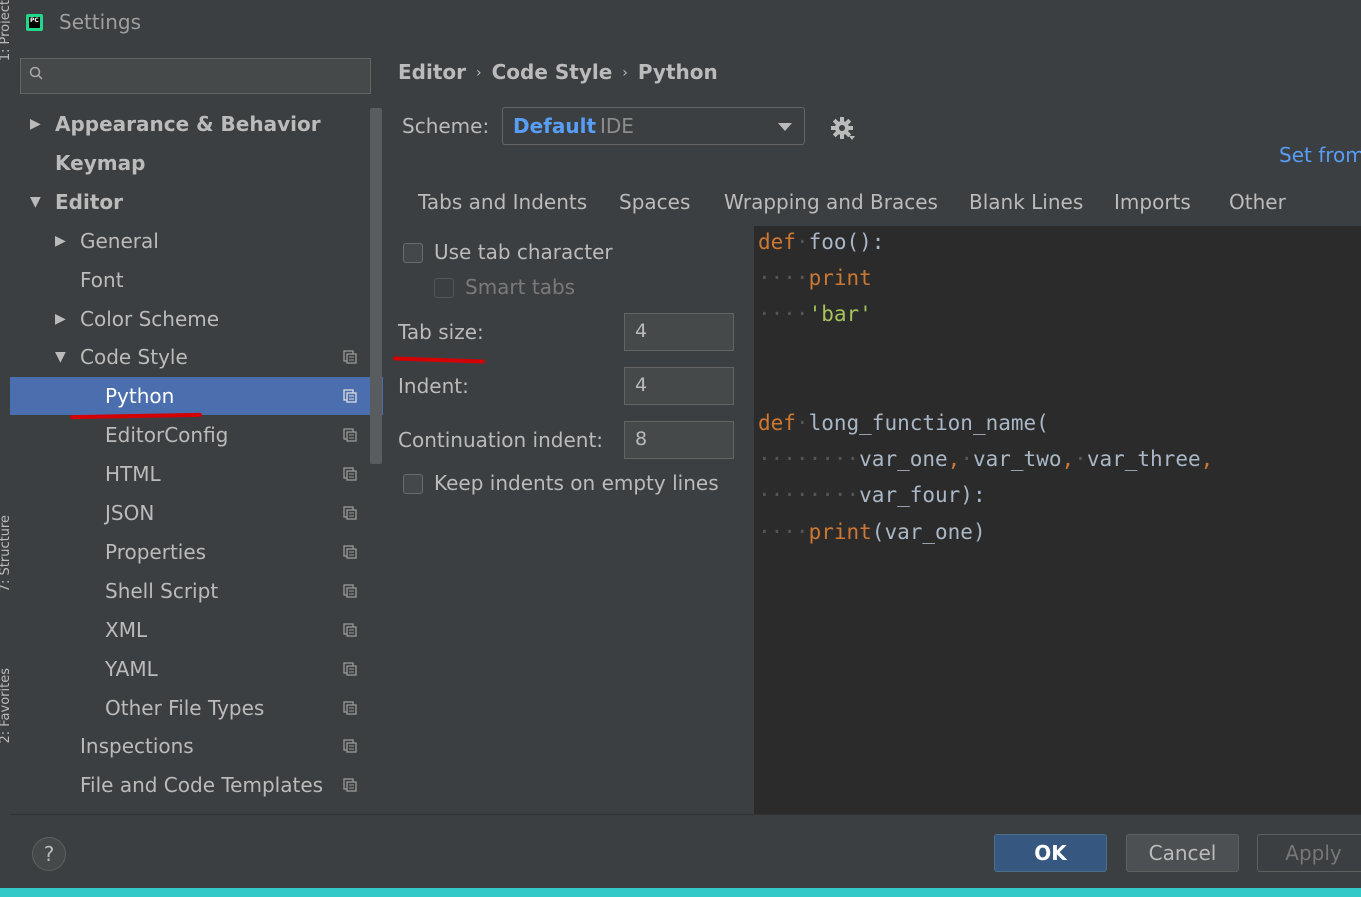 The height and width of the screenshot is (897, 1361). Describe the element at coordinates (1257, 208) in the screenshot. I see `tab-other: Other` at that location.